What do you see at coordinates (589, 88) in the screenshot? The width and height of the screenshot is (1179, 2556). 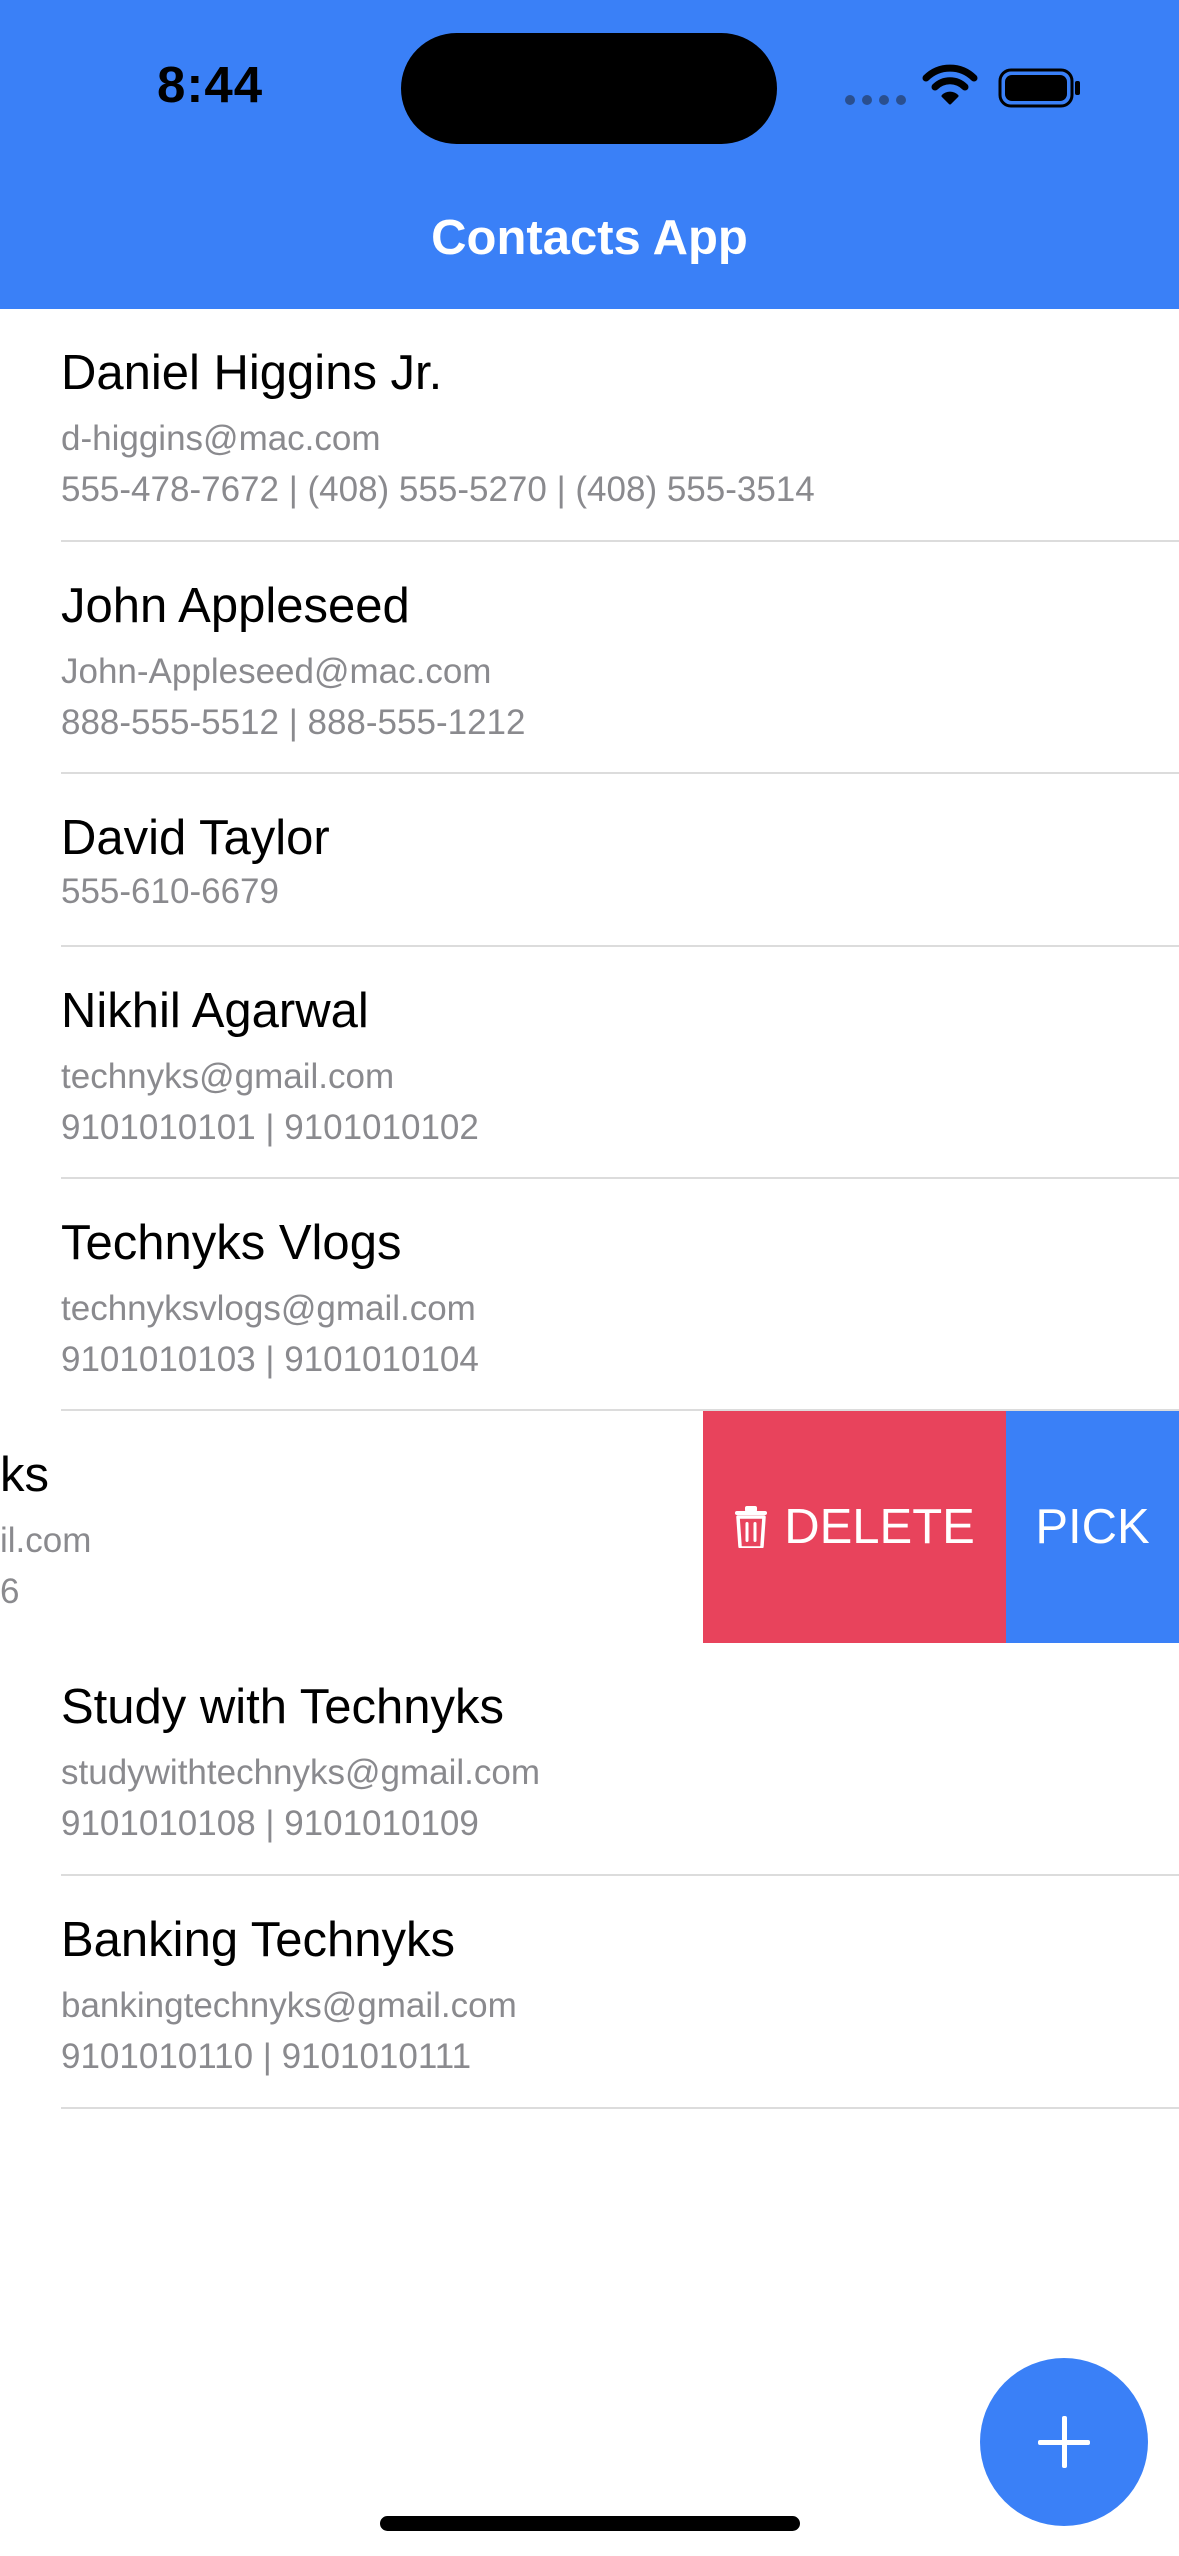 I see `dynamic-island` at bounding box center [589, 88].